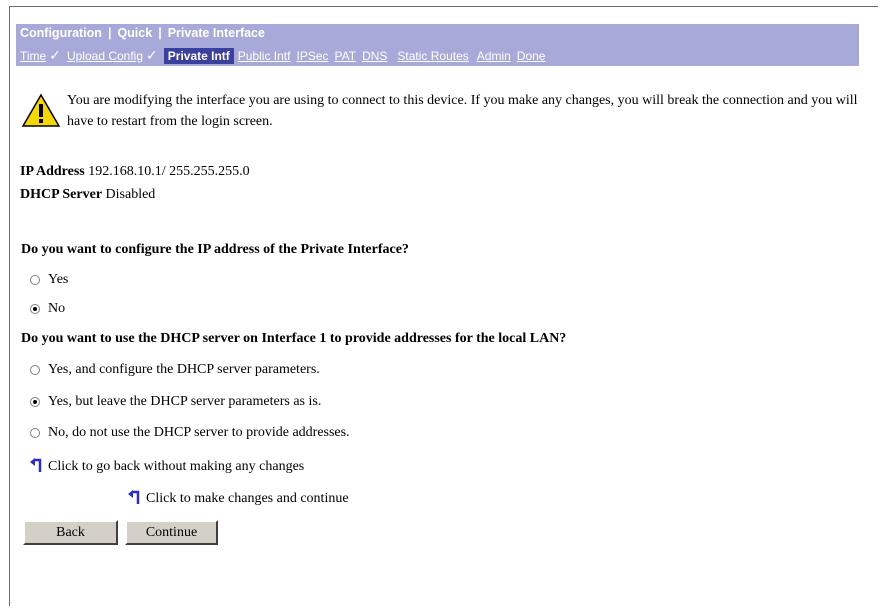 This screenshot has width=886, height=611. What do you see at coordinates (58, 279) in the screenshot?
I see `radio-label: Yes` at bounding box center [58, 279].